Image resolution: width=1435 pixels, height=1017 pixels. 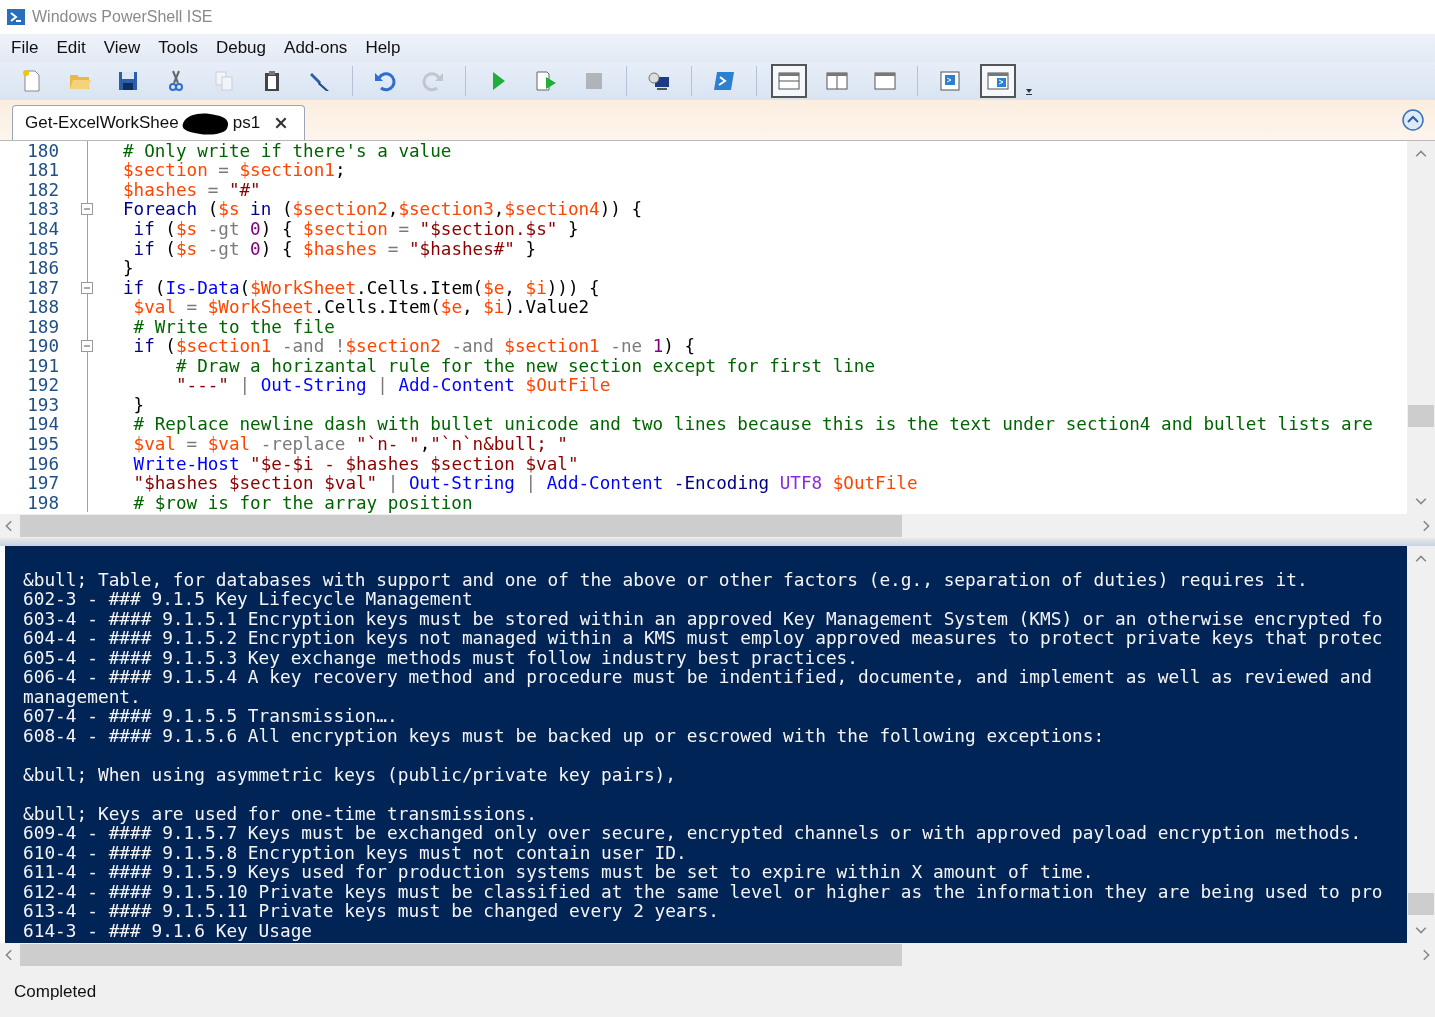 What do you see at coordinates (178, 48) in the screenshot?
I see `menu-item: Tools` at bounding box center [178, 48].